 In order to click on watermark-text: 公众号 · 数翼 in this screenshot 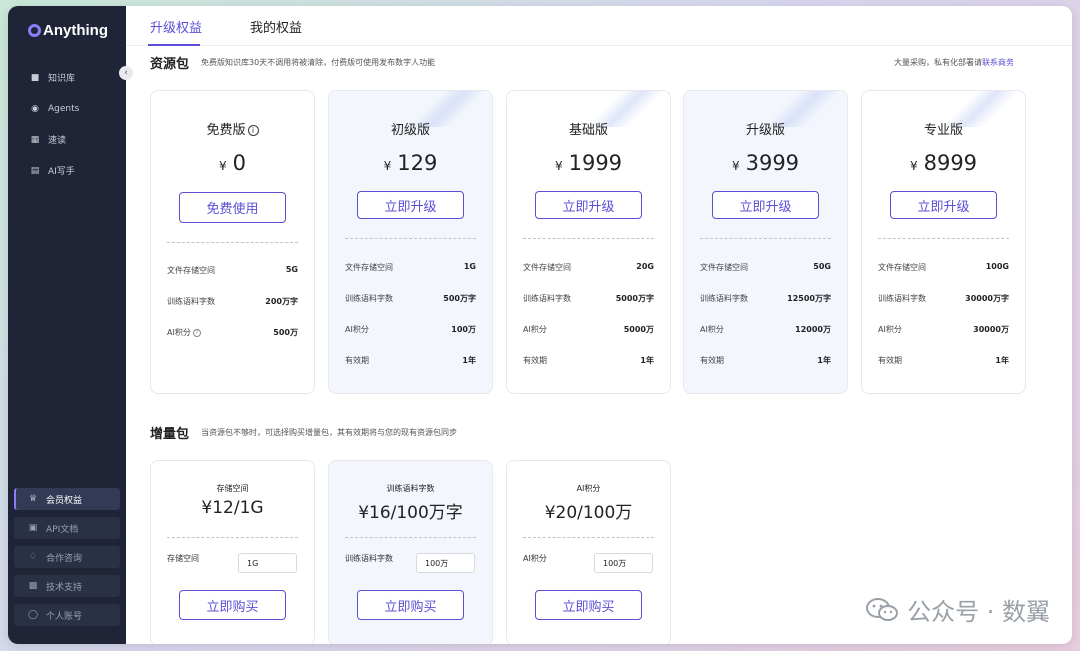, I will do `click(978, 612)`.